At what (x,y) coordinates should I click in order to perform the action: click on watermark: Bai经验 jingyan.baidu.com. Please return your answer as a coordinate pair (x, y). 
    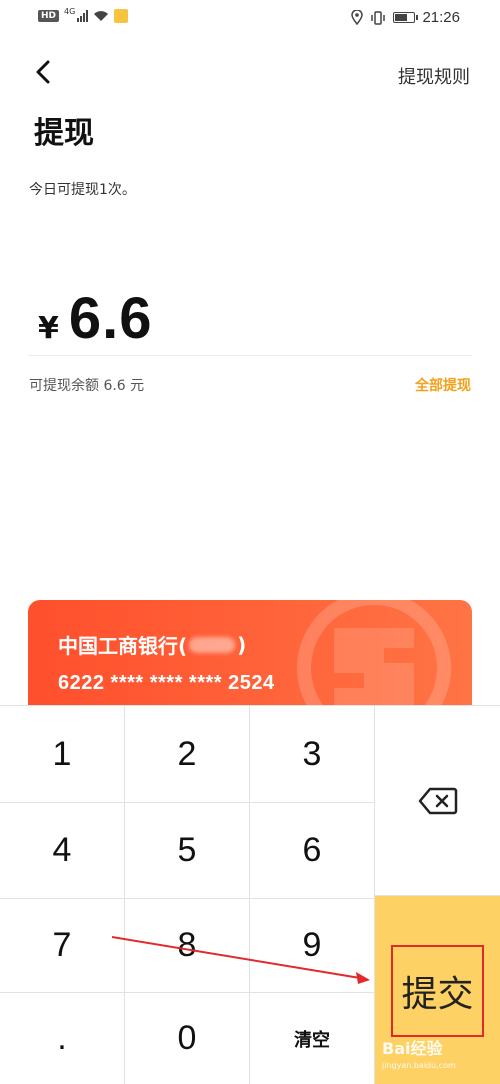
    Looking at the image, I should click on (419, 1052).